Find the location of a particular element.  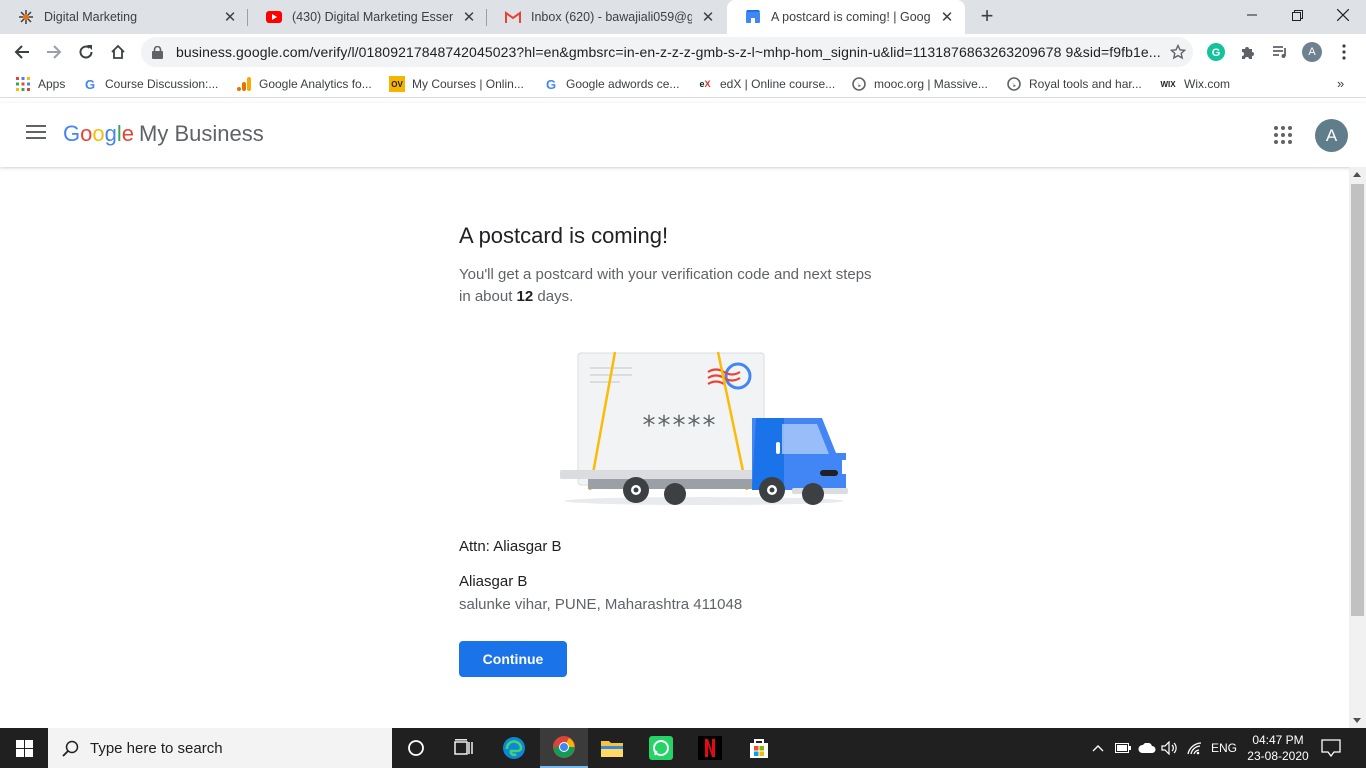

hamburger-menu-icon is located at coordinates (36, 135).